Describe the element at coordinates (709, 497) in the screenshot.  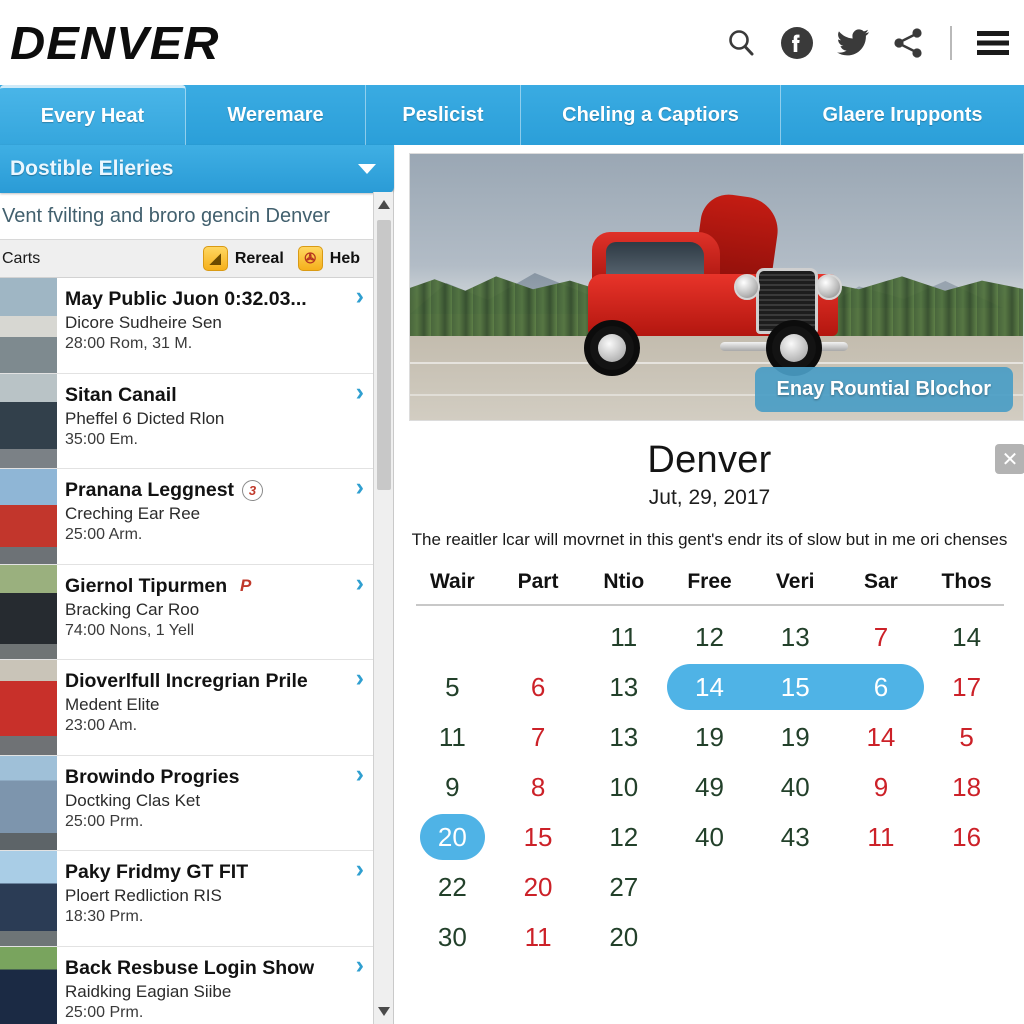
I see `panel-date: Jut, 29, 2017` at that location.